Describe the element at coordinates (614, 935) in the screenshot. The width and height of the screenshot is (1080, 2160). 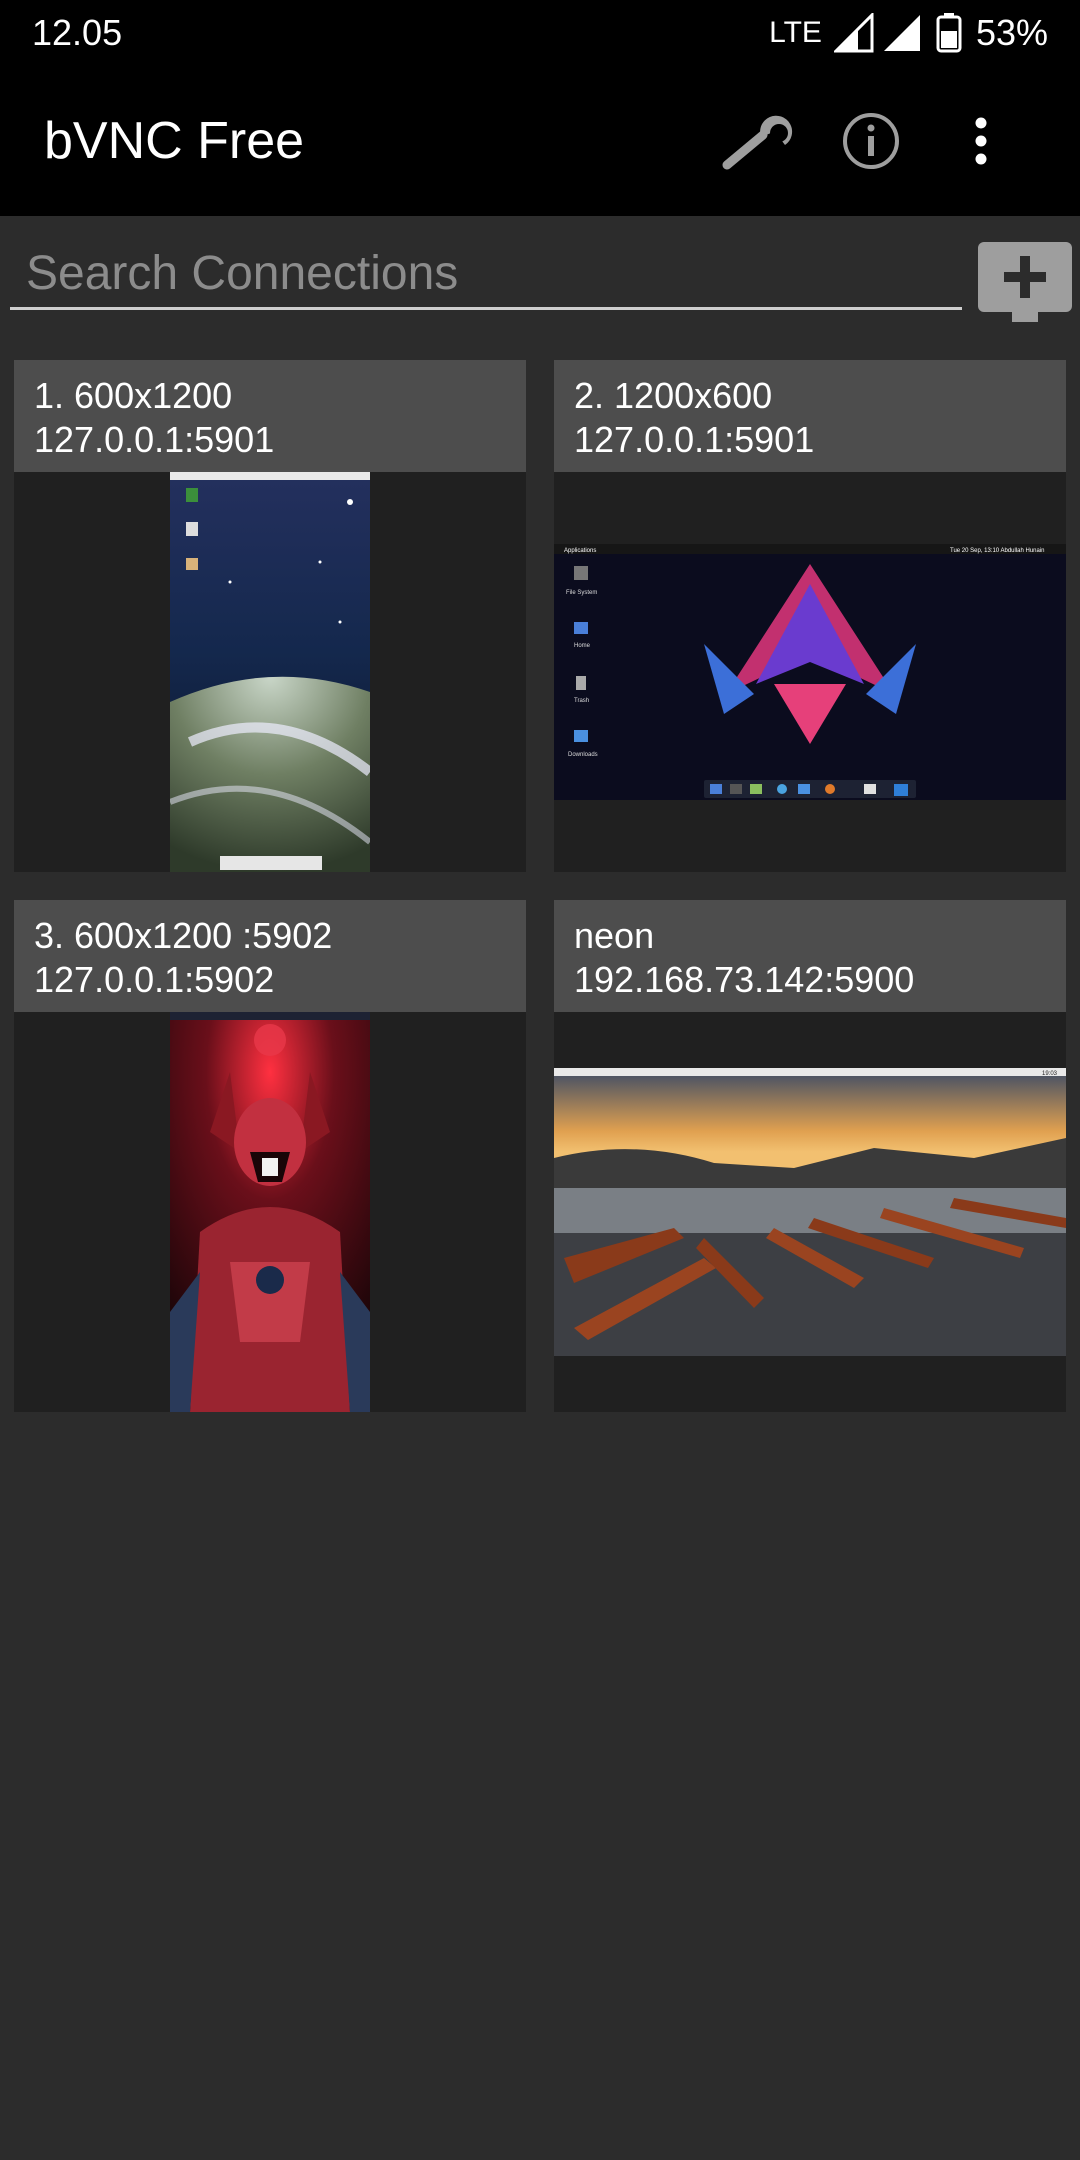
I see `connection-name: neon` at that location.